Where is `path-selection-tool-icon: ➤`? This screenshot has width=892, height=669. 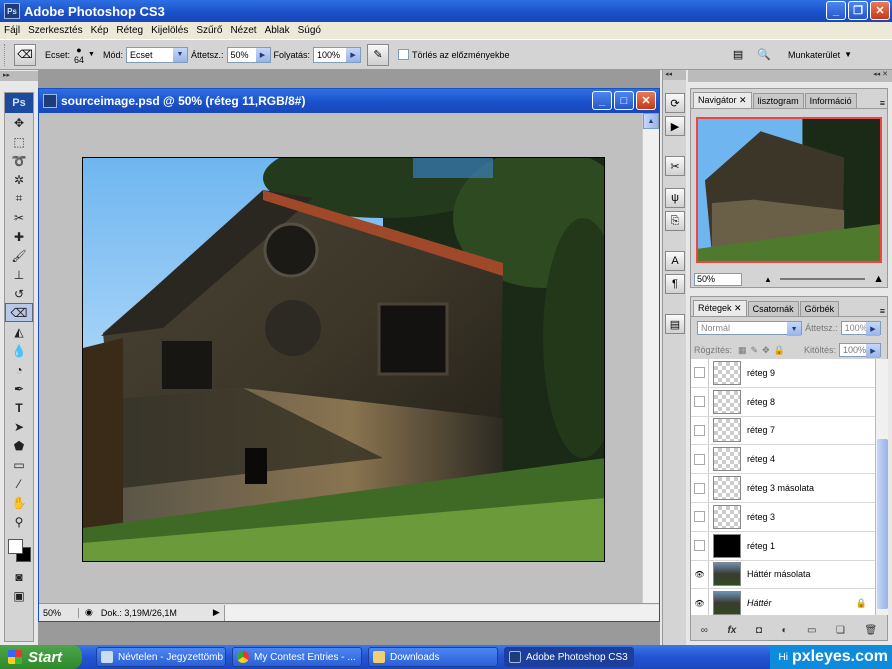
path-selection-tool-icon: ➤ is located at coordinates (19, 426).